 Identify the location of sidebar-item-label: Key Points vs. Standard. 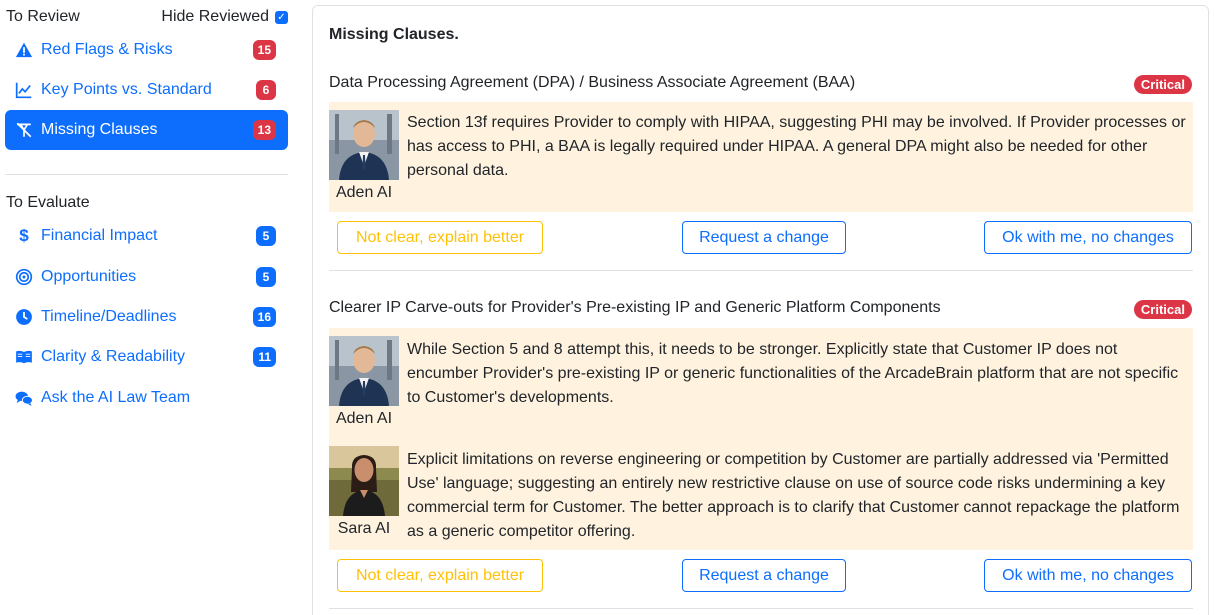
(126, 89).